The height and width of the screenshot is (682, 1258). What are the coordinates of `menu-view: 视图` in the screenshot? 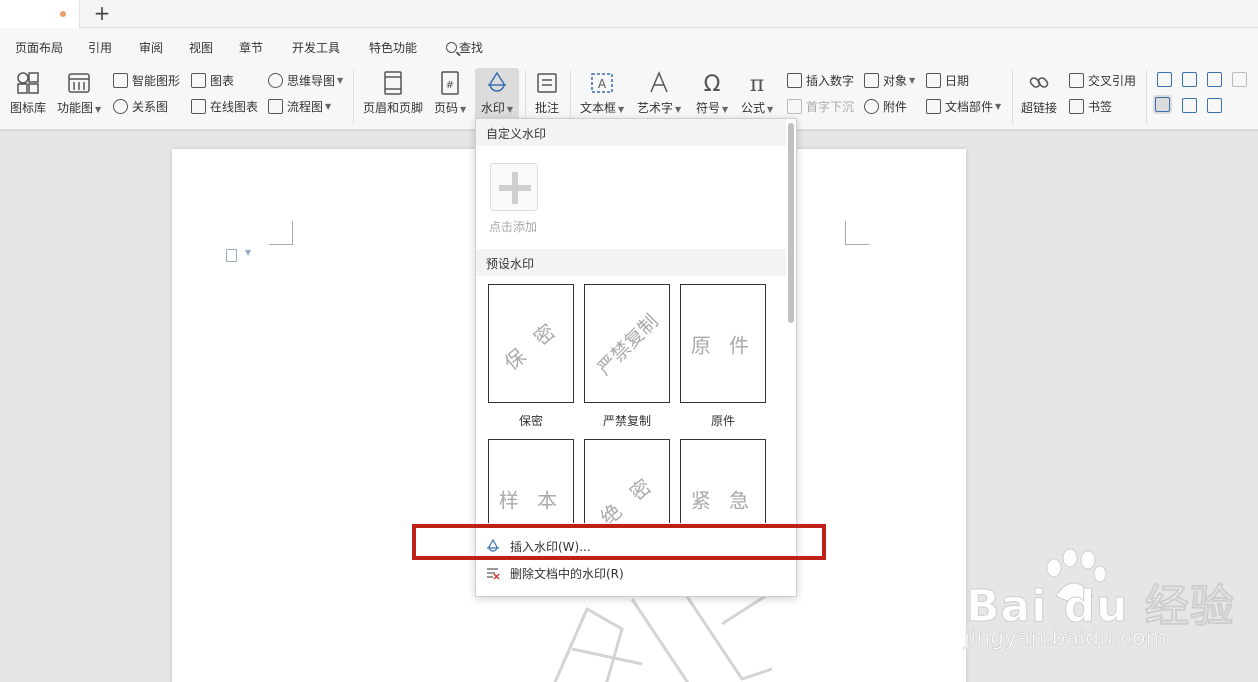 It's located at (201, 47).